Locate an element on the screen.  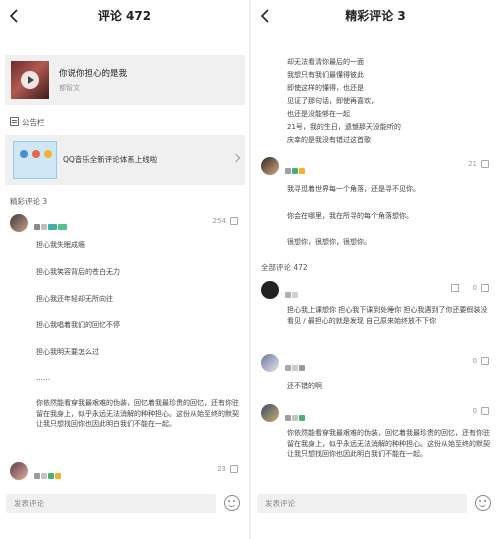
comment-line: 庆幸的是我没有错过这首歌 is located at coordinates (329, 140).